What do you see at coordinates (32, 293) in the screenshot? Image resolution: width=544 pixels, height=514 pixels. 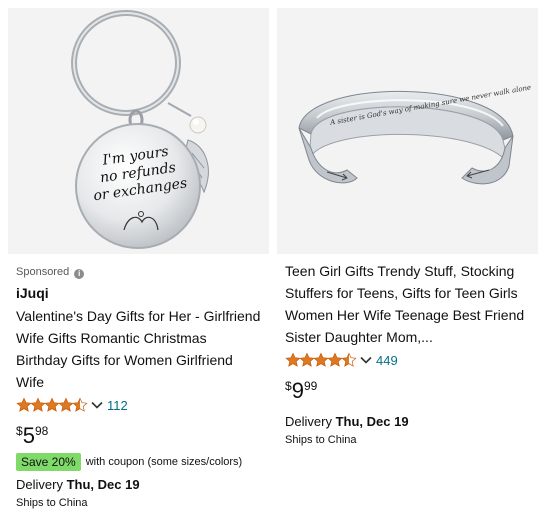 I see `brand-name: iJuqi` at bounding box center [32, 293].